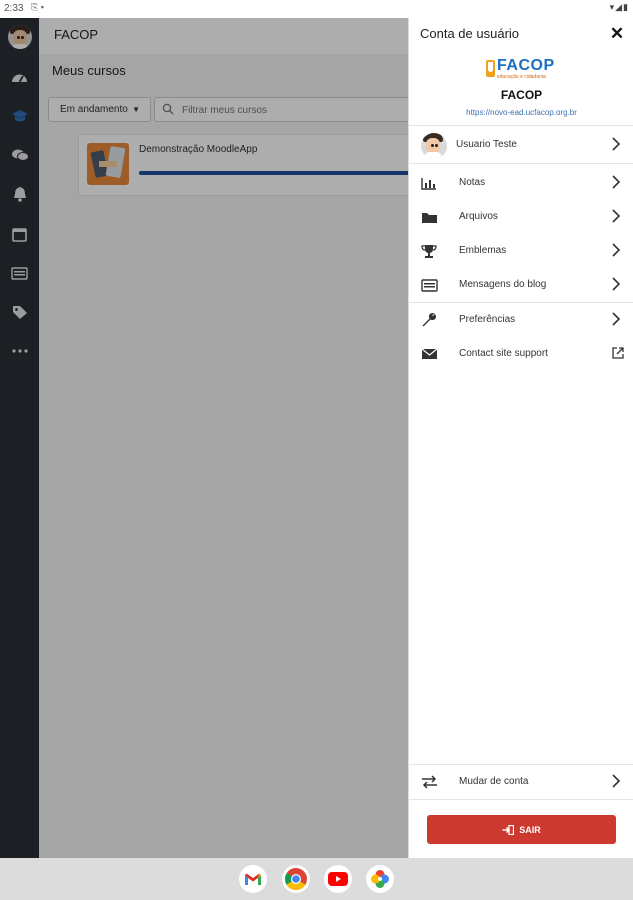 The width and height of the screenshot is (633, 900). I want to click on menu-item-label: Mensagens do blog, so click(503, 284).